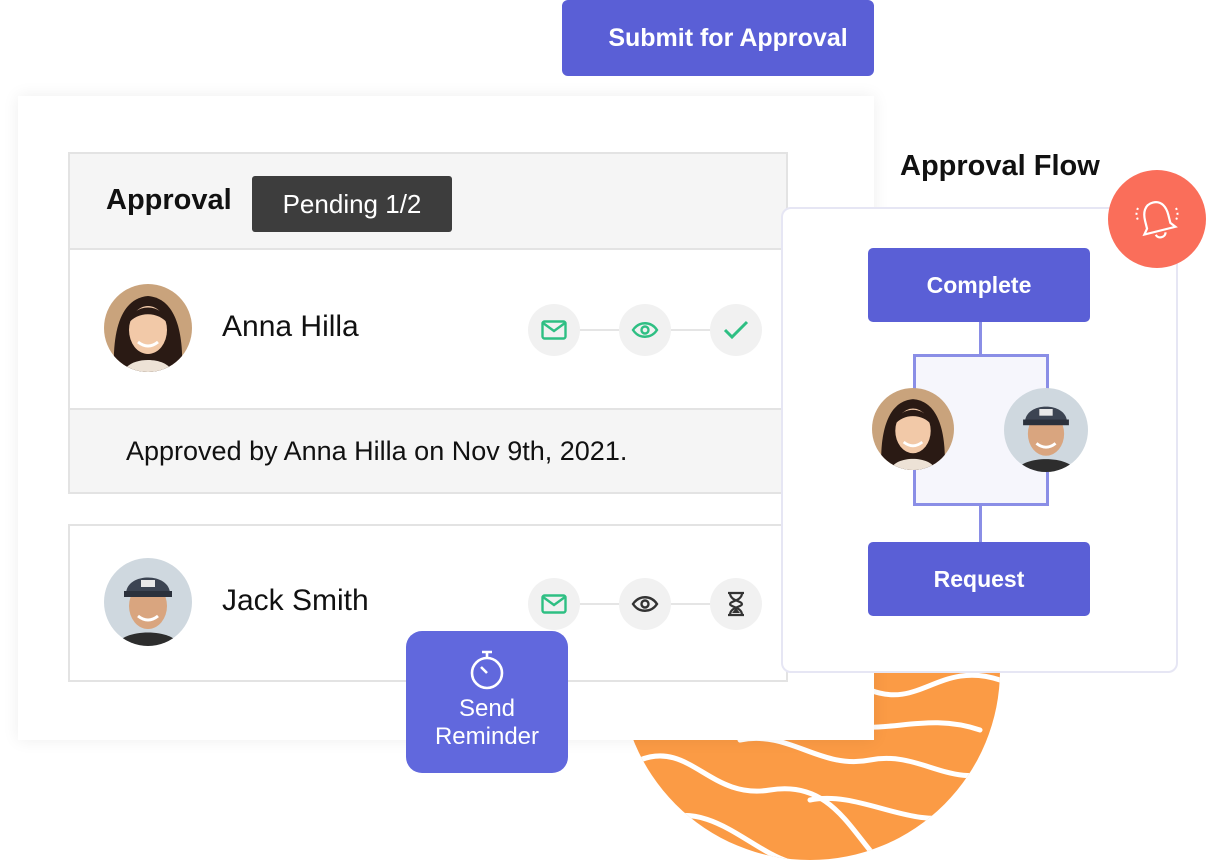 The height and width of the screenshot is (862, 1206). I want to click on approved-note-text: Approved by Anna Hilla on Nov 9th, 2021., so click(377, 451).